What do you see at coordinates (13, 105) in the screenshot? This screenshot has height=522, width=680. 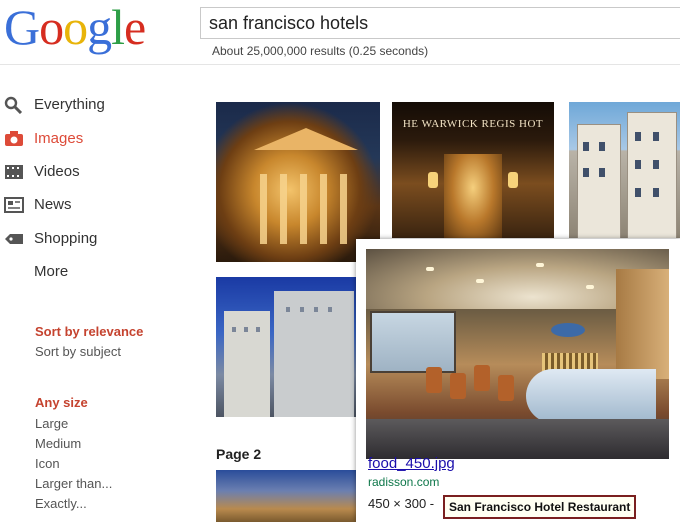 I see `search-icon` at bounding box center [13, 105].